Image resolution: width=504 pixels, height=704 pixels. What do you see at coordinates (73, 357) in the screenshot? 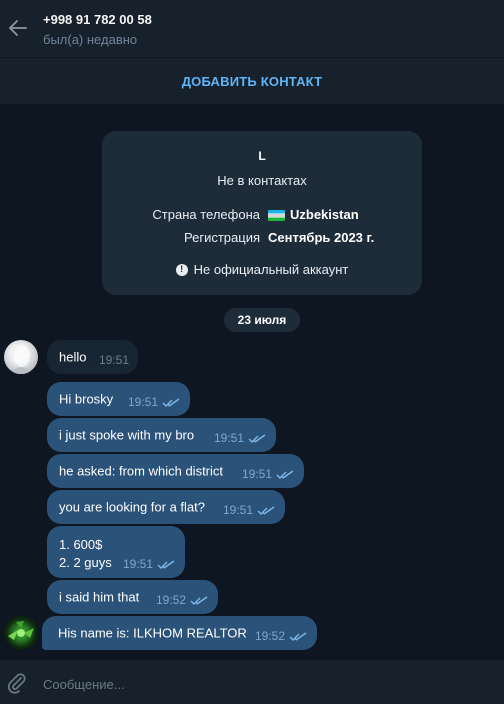
I see `message-text: hello` at bounding box center [73, 357].